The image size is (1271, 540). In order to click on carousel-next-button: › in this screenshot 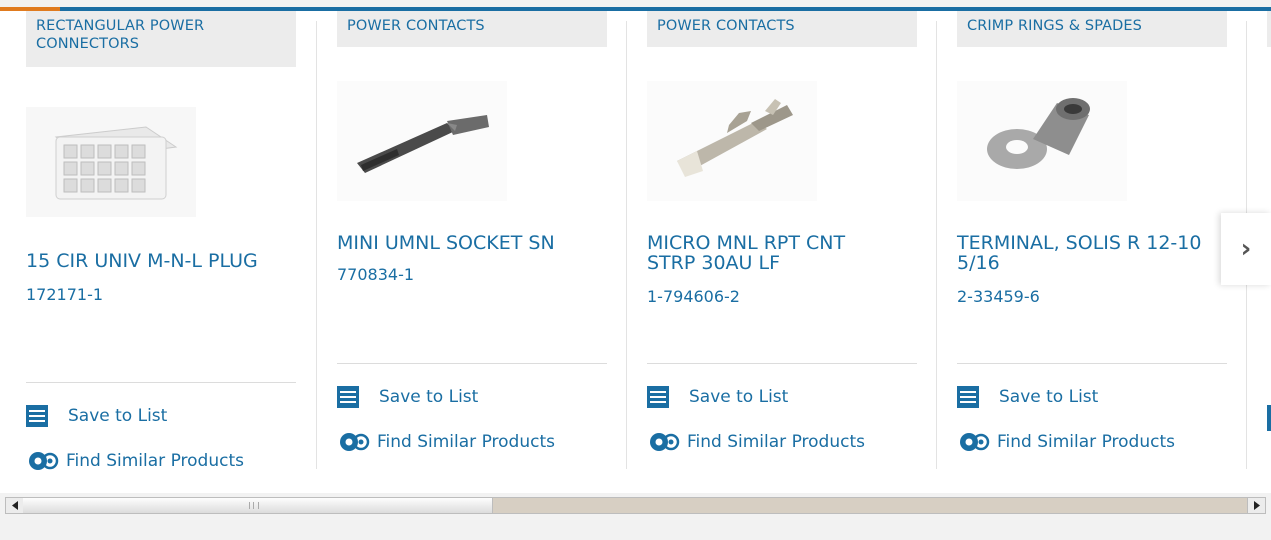, I will do `click(1246, 249)`.